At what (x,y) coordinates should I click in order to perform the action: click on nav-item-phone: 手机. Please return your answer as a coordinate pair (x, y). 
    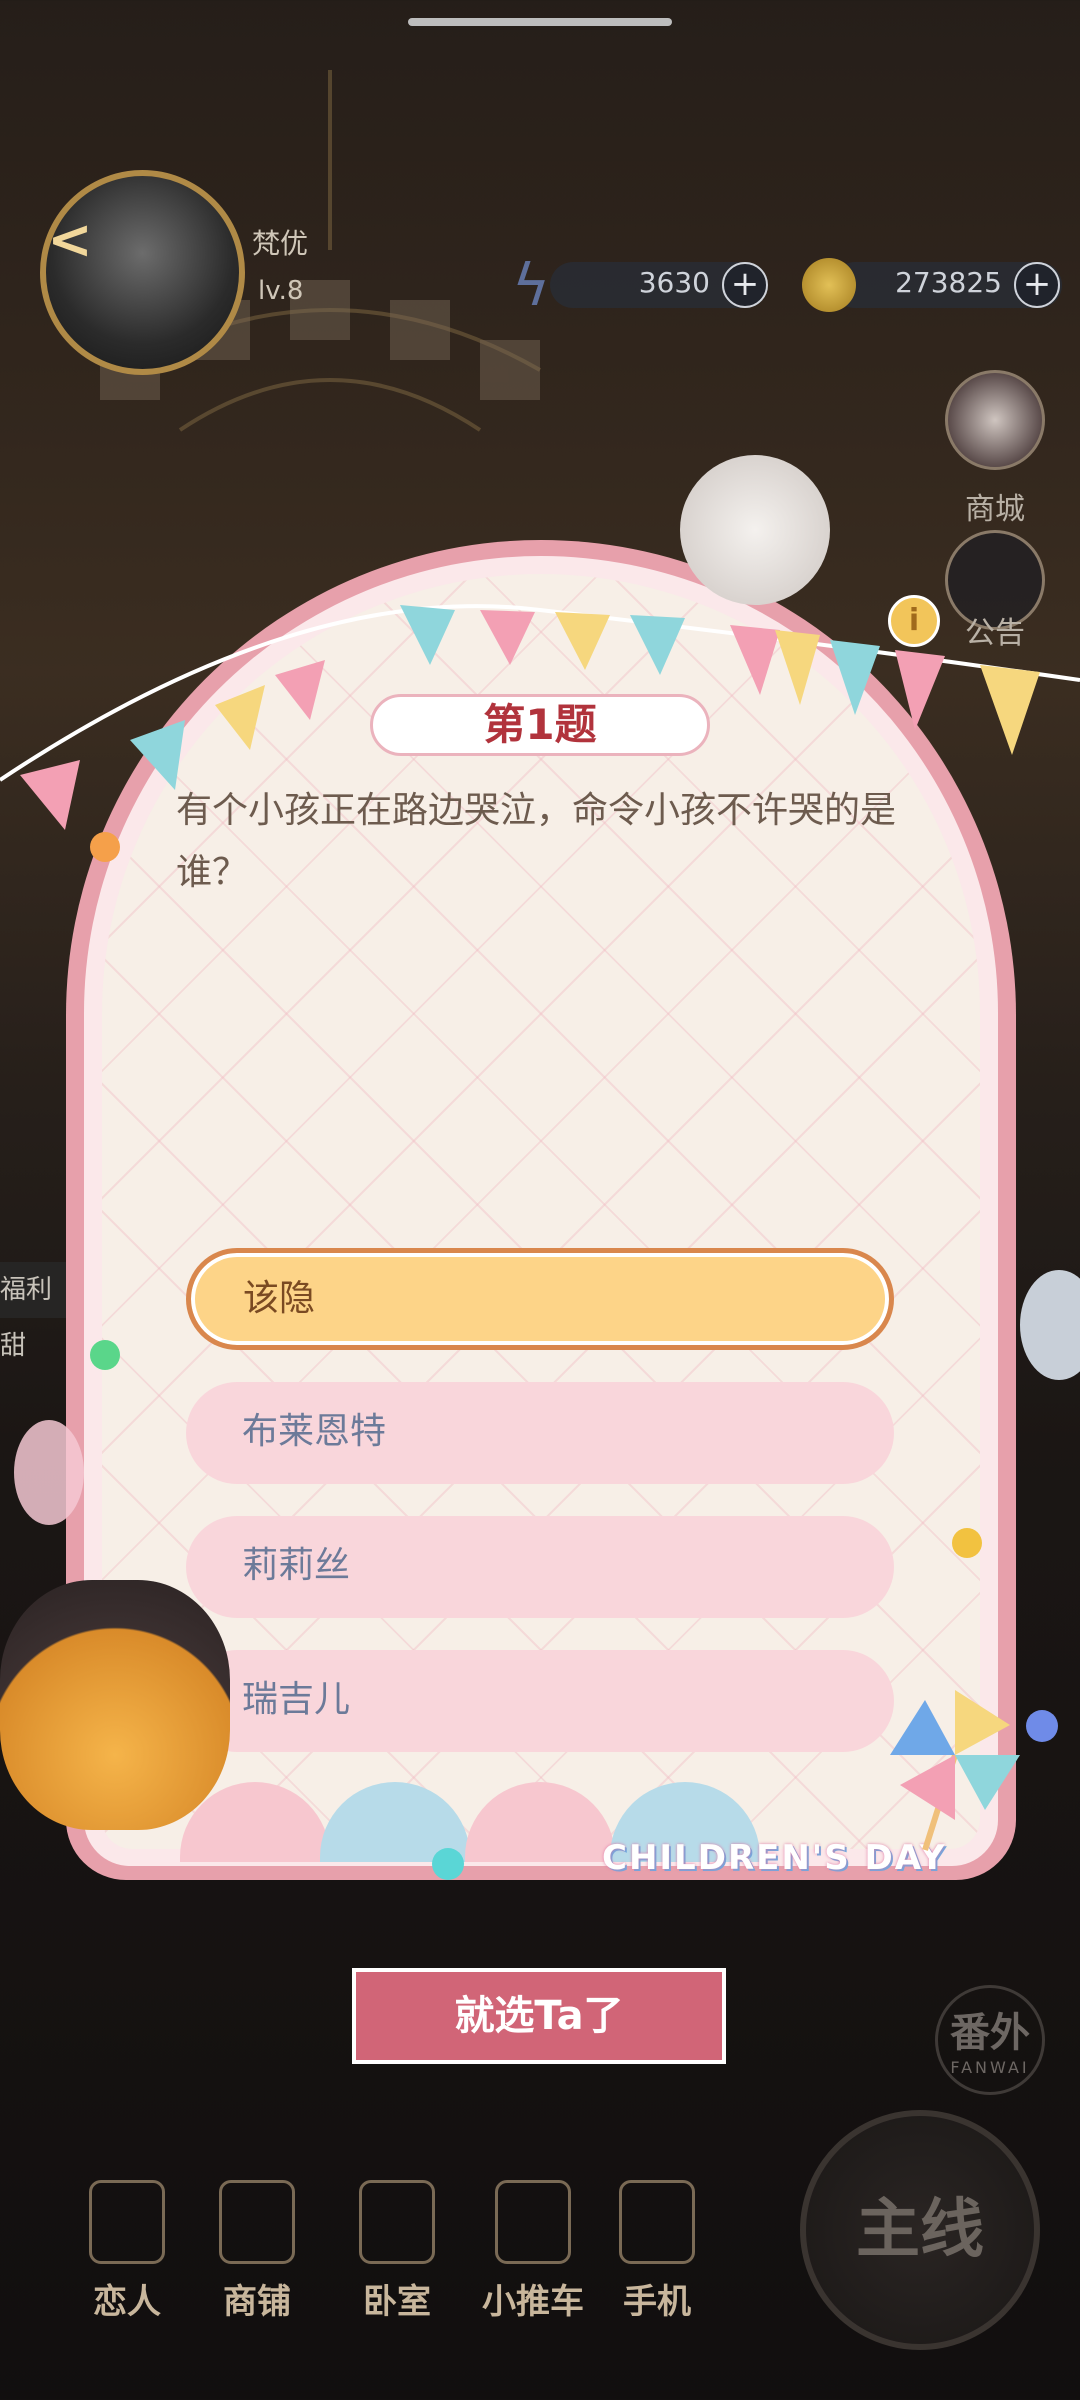
    Looking at the image, I should click on (657, 2251).